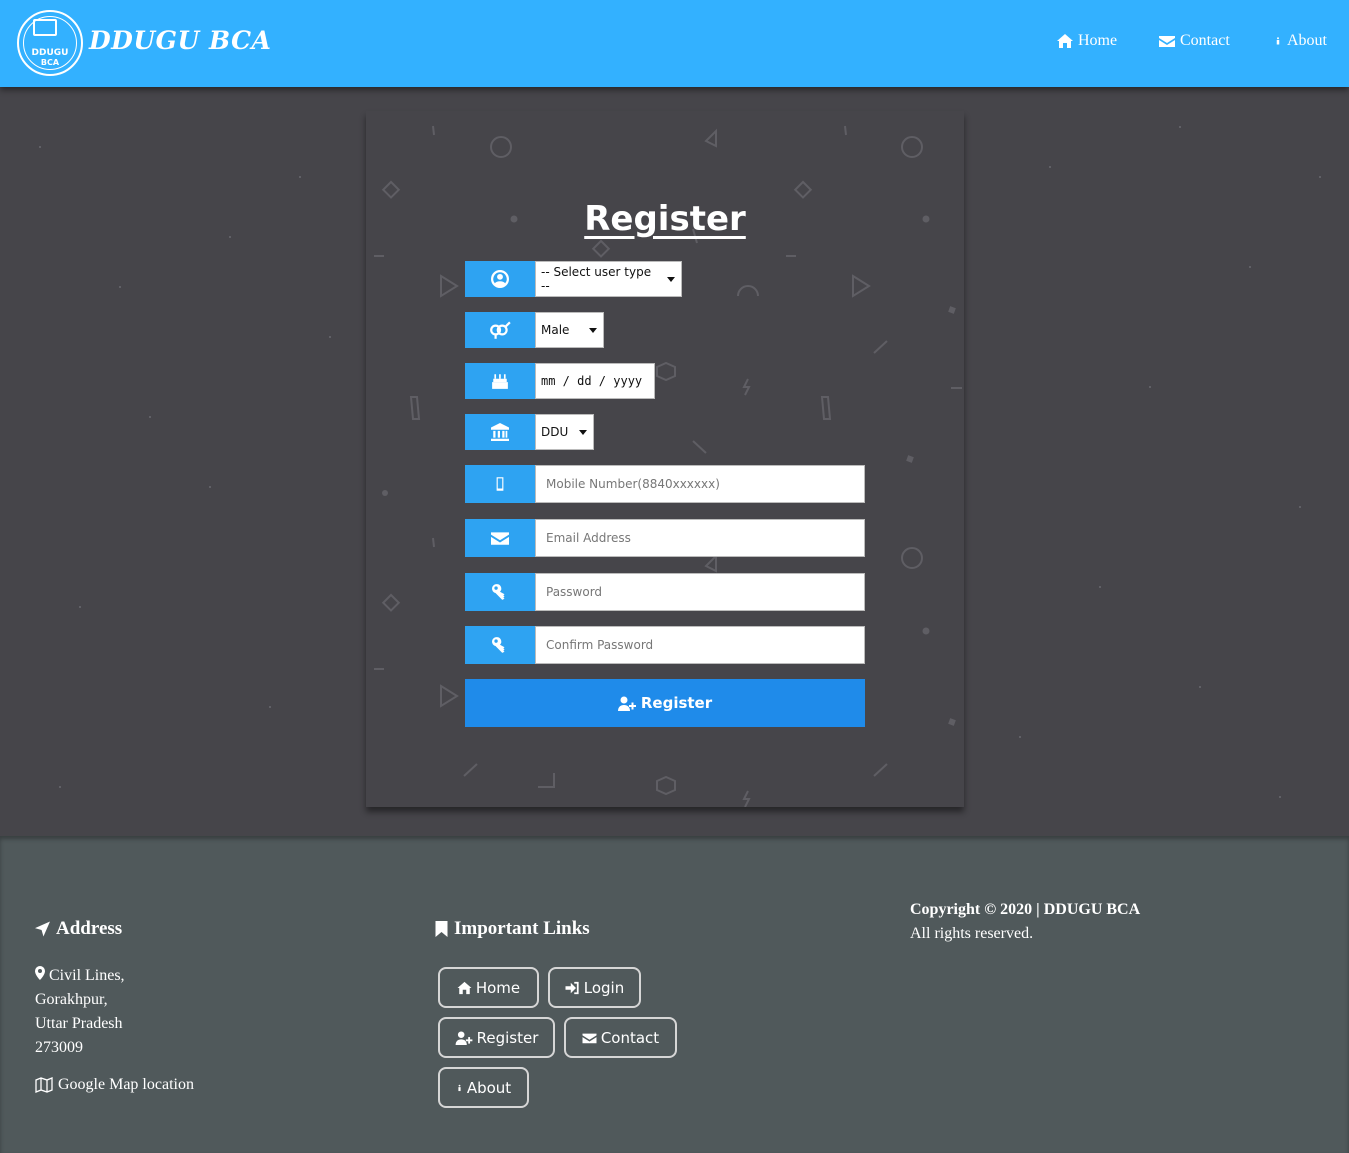 This screenshot has height=1153, width=1349. What do you see at coordinates (59, 1047) in the screenshot?
I see `address-line-4: 273009` at bounding box center [59, 1047].